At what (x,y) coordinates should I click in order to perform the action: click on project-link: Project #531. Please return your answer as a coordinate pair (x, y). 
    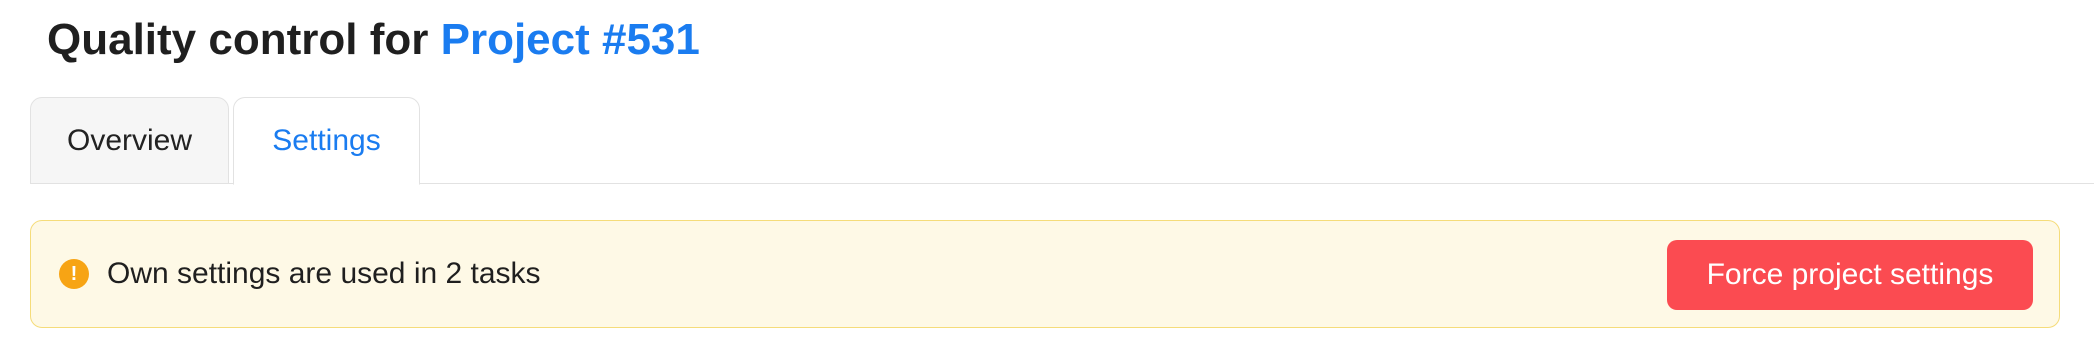
    Looking at the image, I should click on (570, 39).